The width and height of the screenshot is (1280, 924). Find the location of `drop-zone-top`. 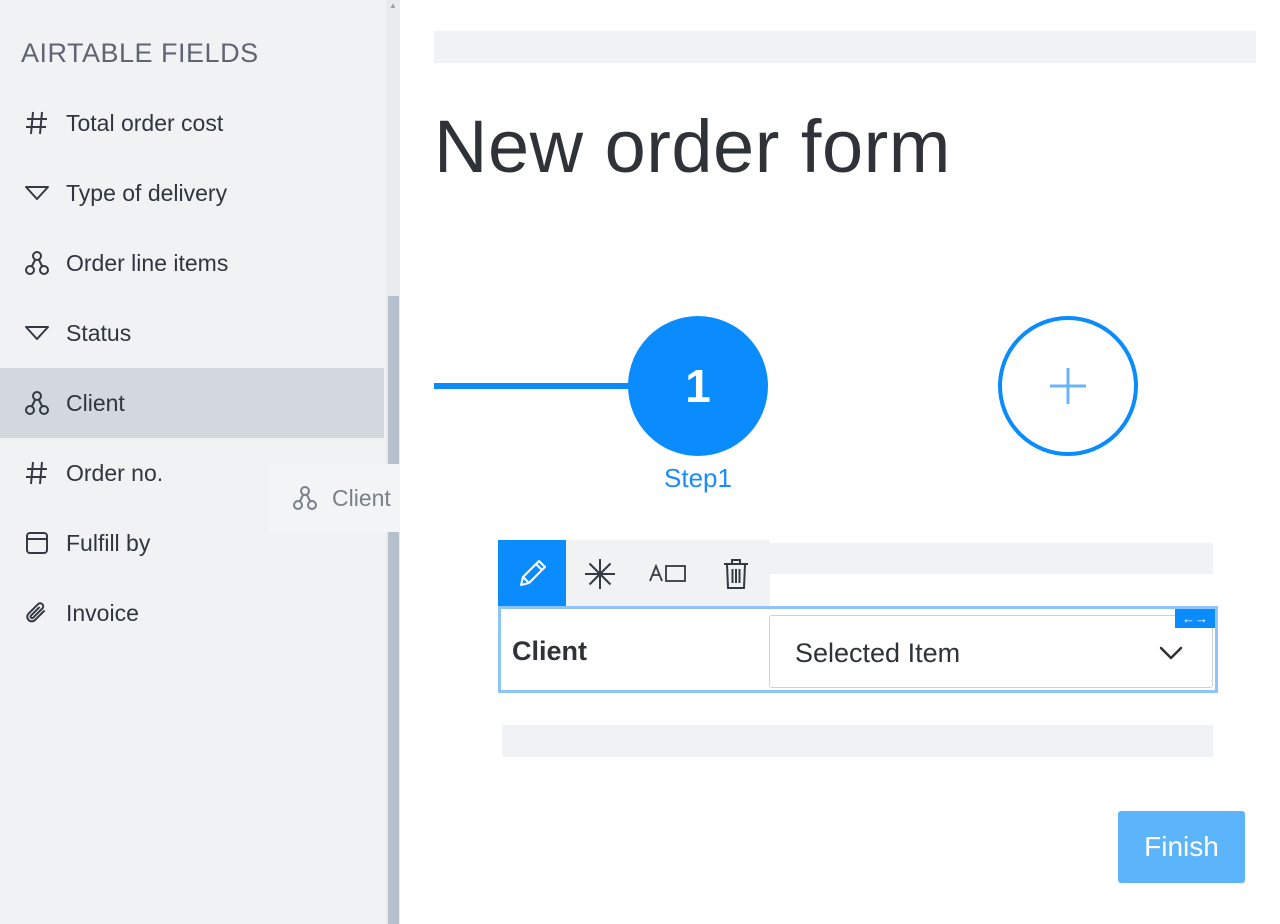

drop-zone-top is located at coordinates (845, 47).